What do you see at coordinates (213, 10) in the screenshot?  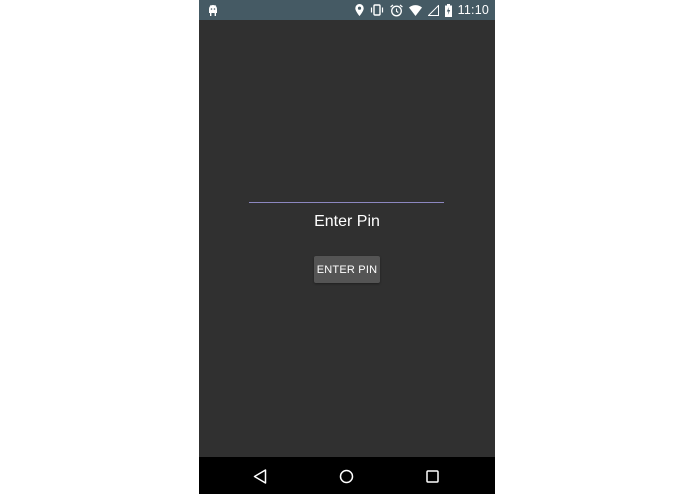 I see `android-debug-icon` at bounding box center [213, 10].